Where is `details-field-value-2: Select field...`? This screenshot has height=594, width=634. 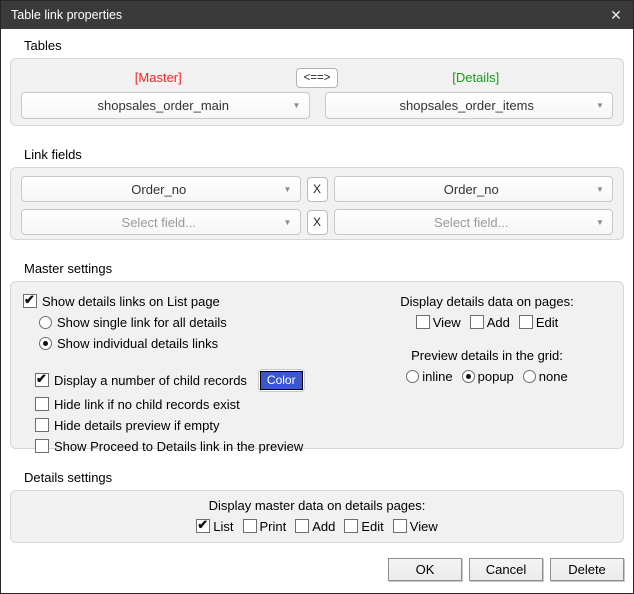
details-field-value-2: Select field... is located at coordinates (471, 222).